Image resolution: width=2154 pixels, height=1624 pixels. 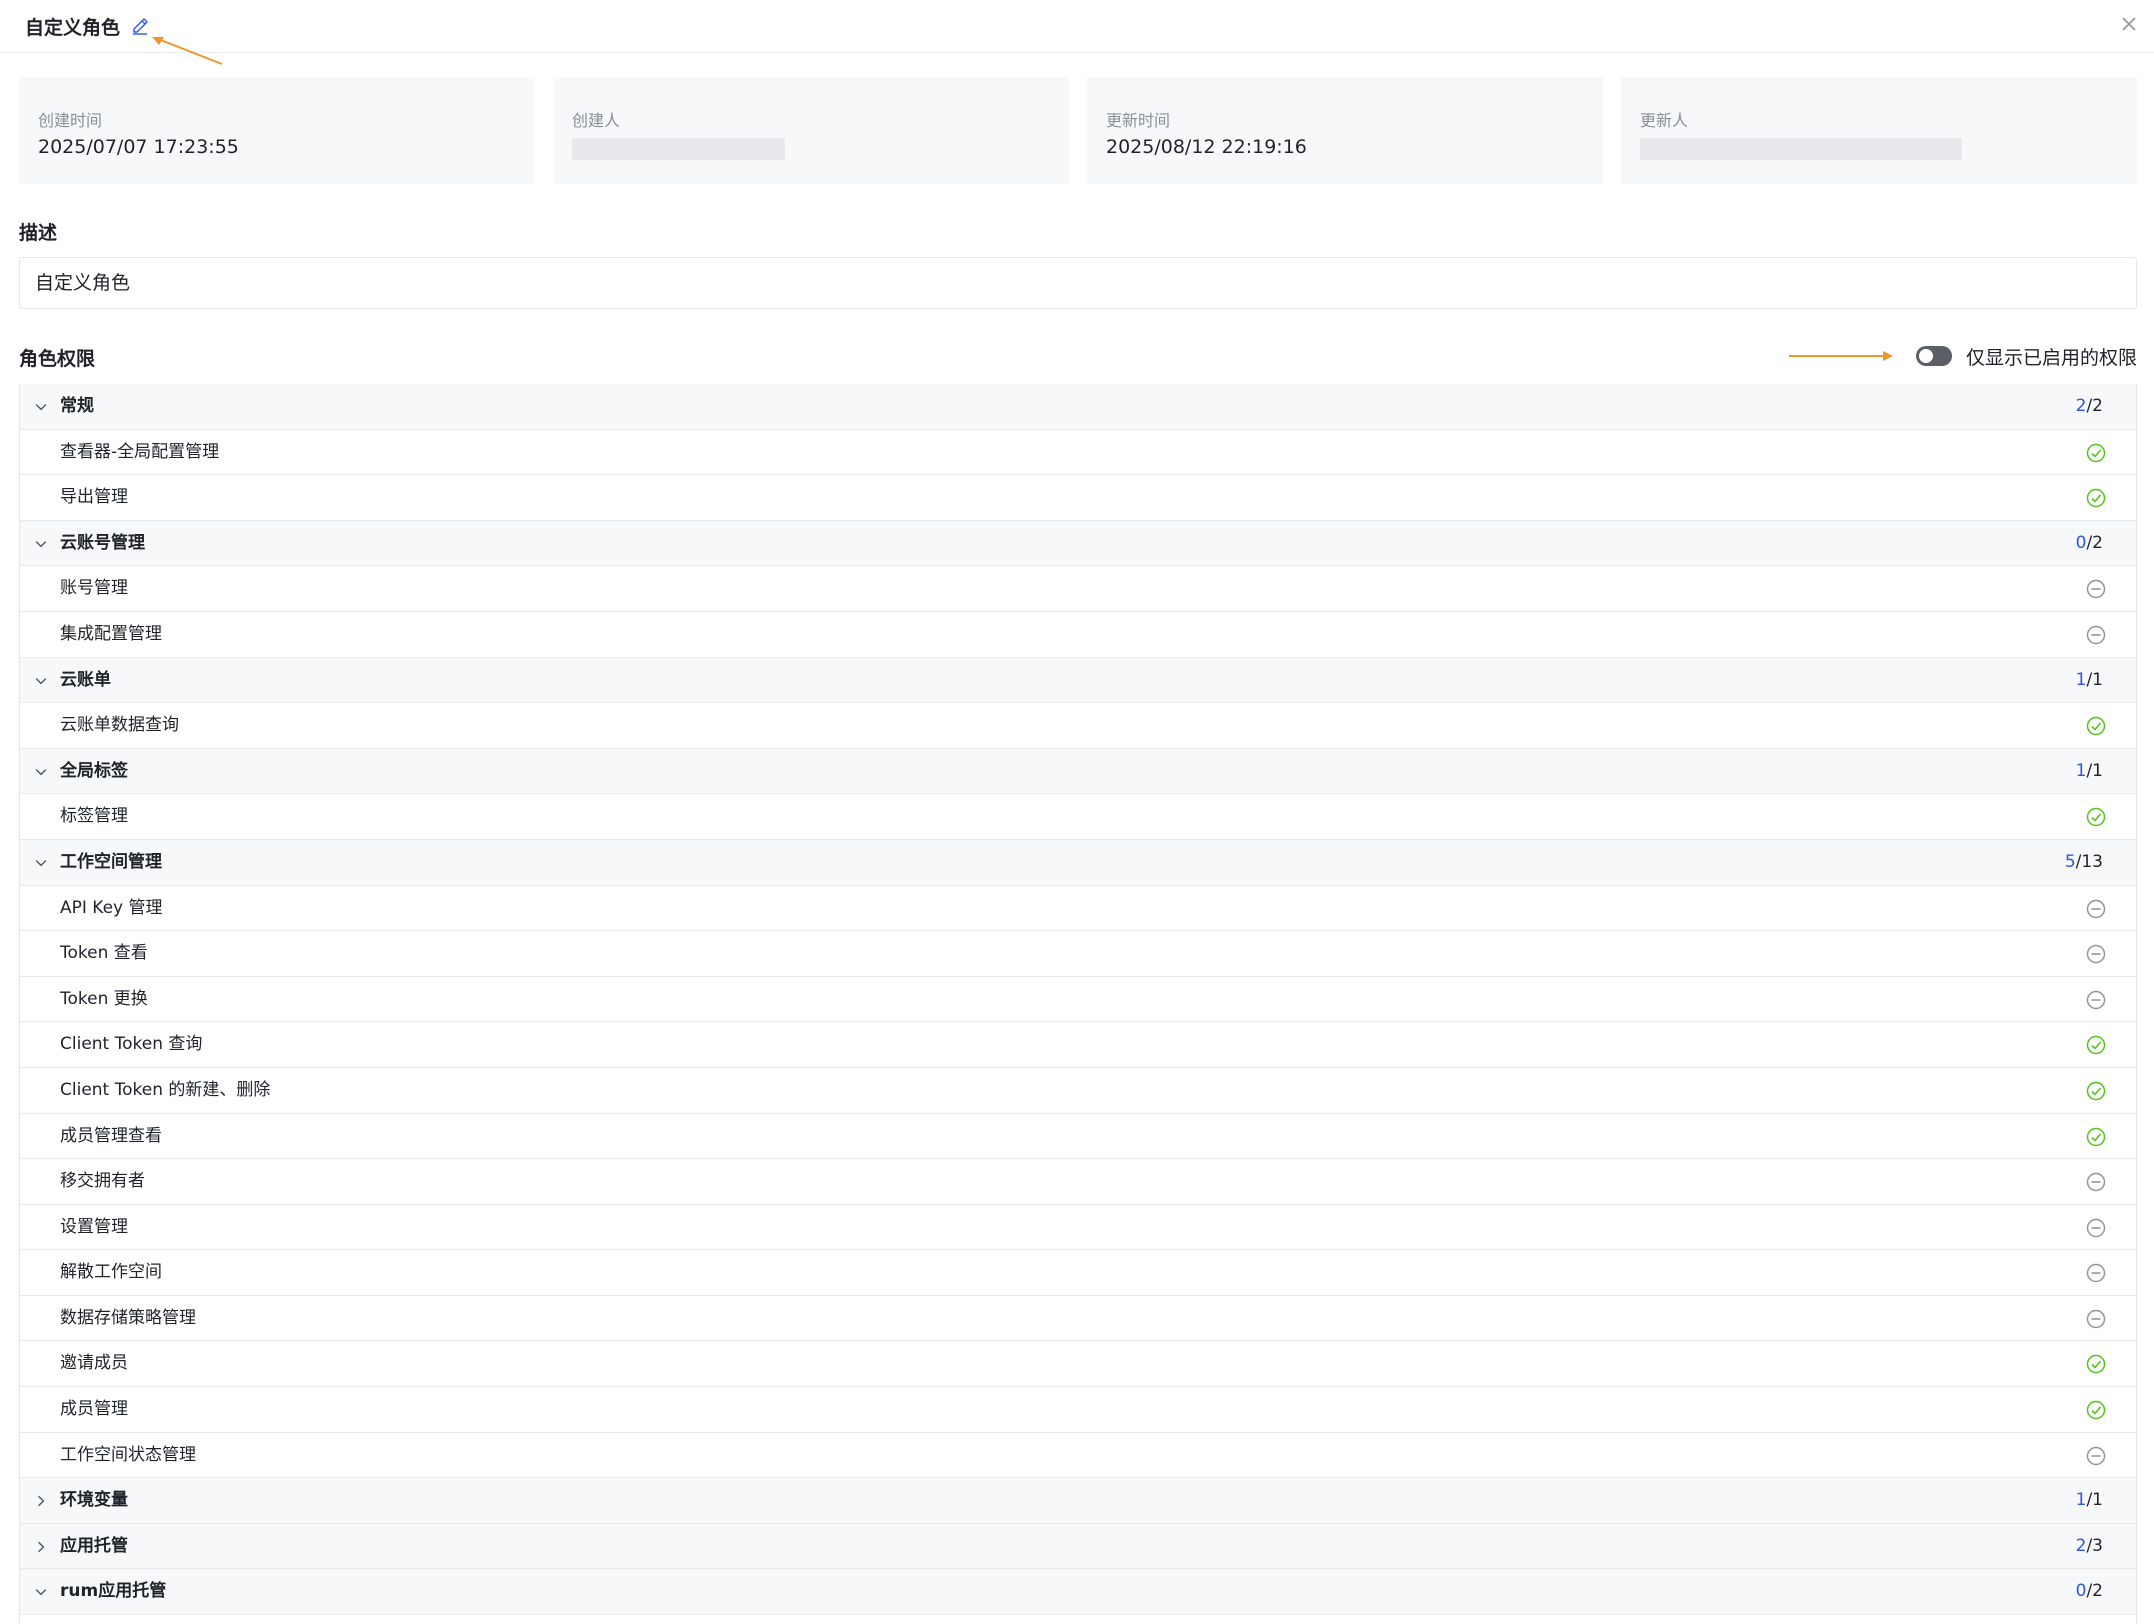 What do you see at coordinates (113, 1591) in the screenshot?
I see `permission-group-label: rum应用托管` at bounding box center [113, 1591].